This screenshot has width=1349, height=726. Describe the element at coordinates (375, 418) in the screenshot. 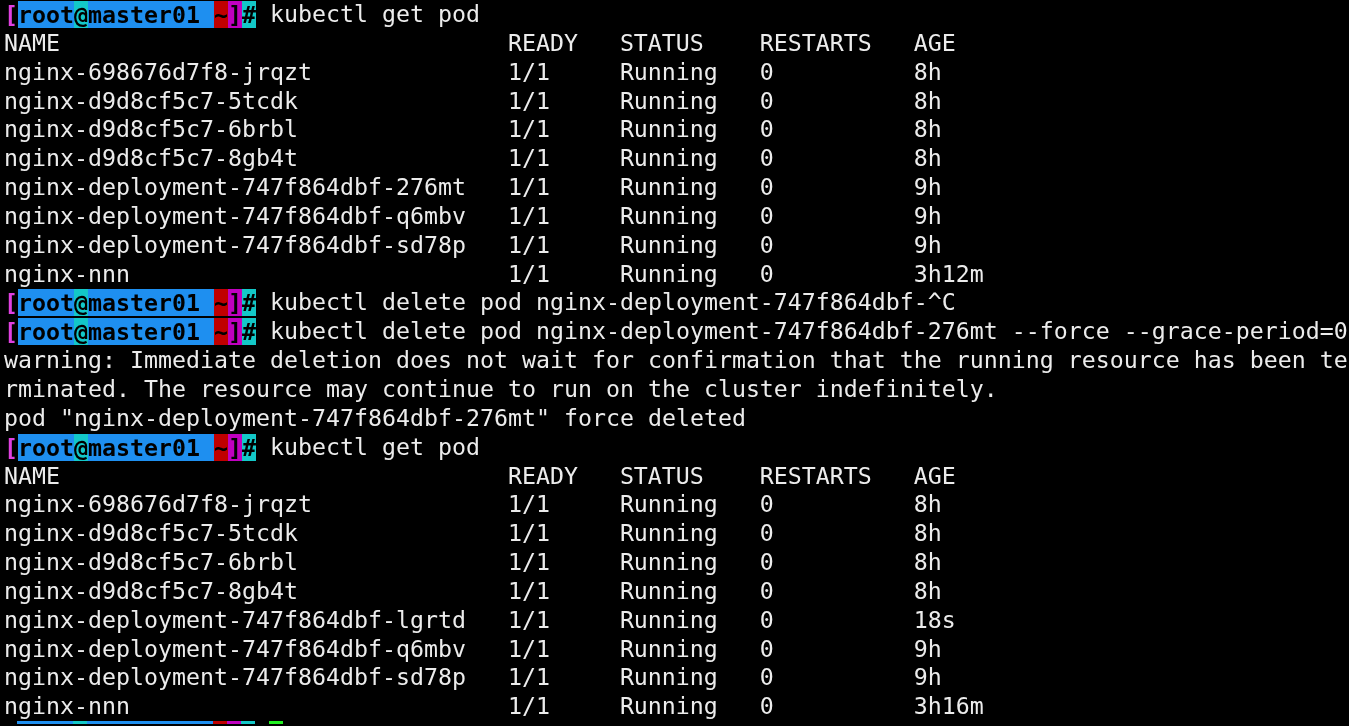

I see `output-text: pod "nginx-deployment-747f864dbf-276mt" force deleted` at that location.